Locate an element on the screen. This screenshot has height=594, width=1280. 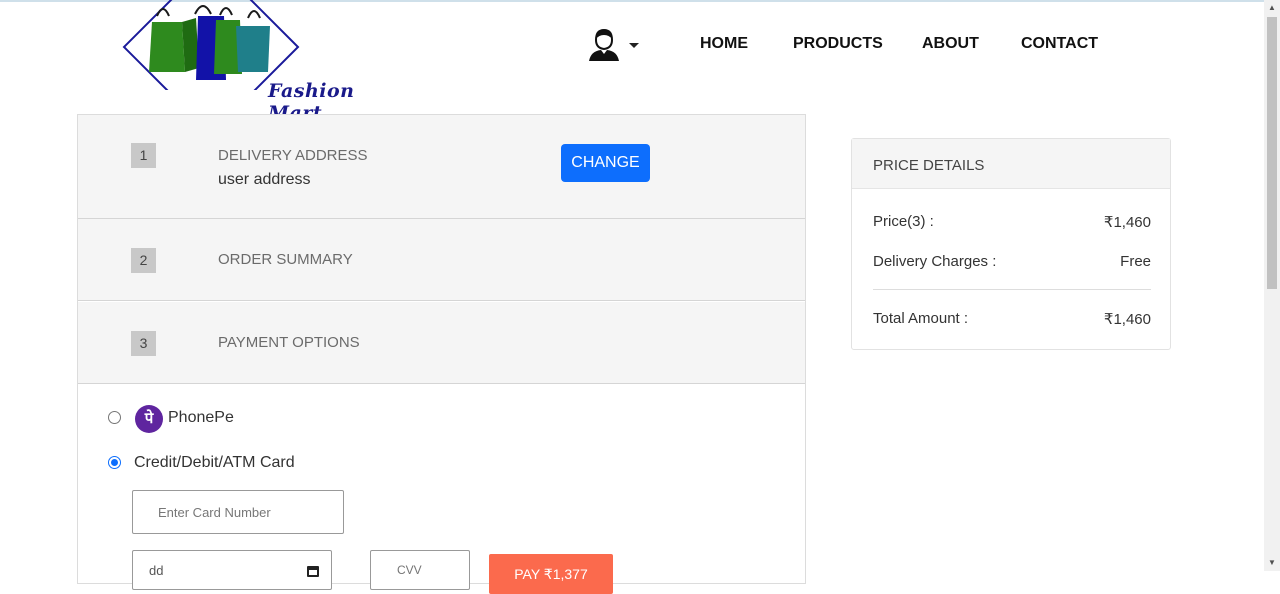
card-number-input is located at coordinates (238, 512).